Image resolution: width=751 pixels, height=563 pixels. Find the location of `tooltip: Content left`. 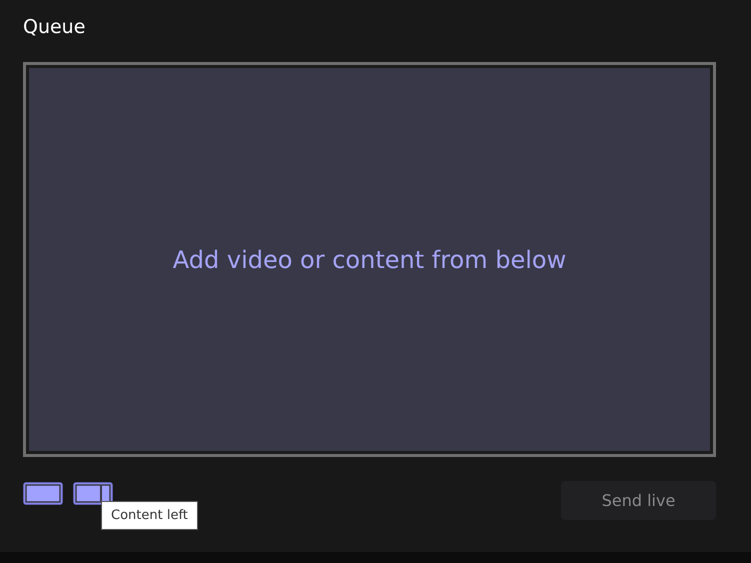

tooltip: Content left is located at coordinates (149, 515).